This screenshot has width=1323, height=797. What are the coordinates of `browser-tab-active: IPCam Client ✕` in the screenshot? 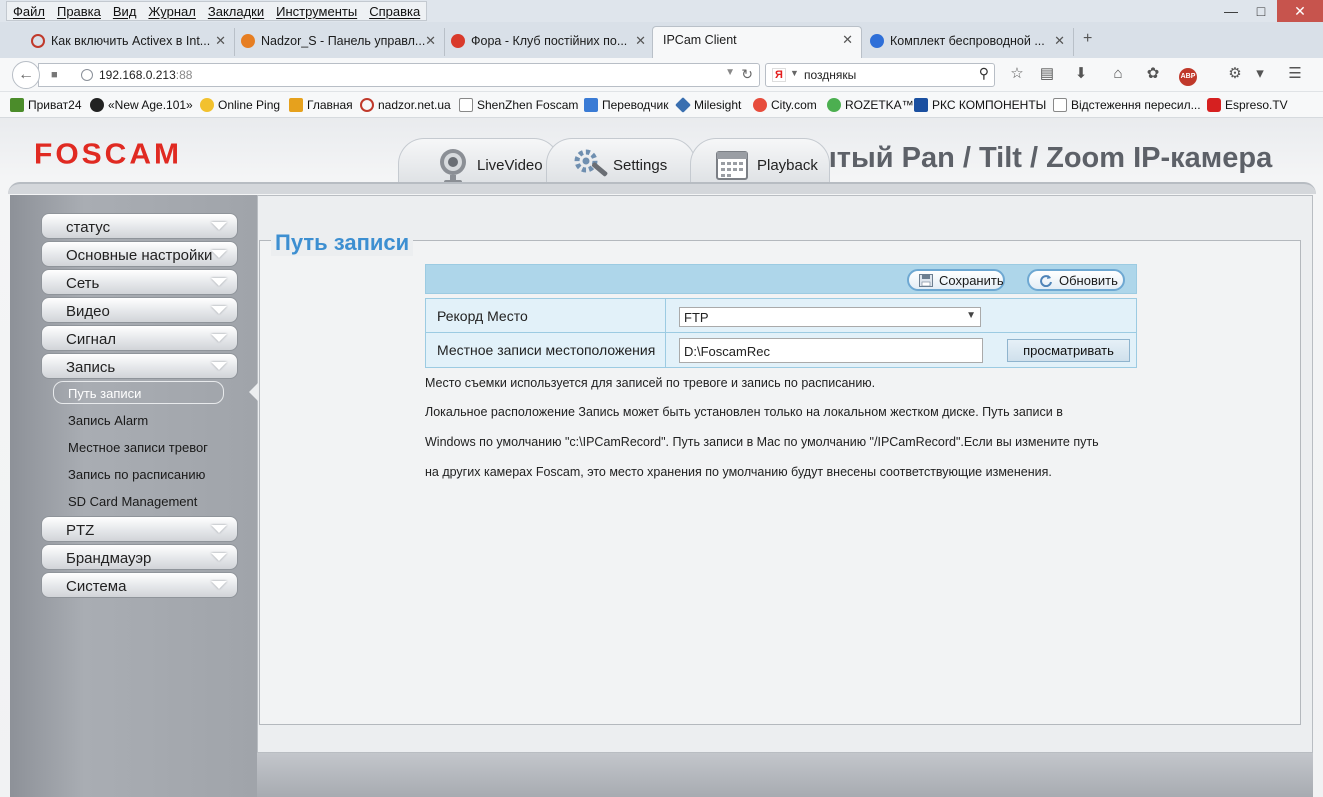 It's located at (757, 42).